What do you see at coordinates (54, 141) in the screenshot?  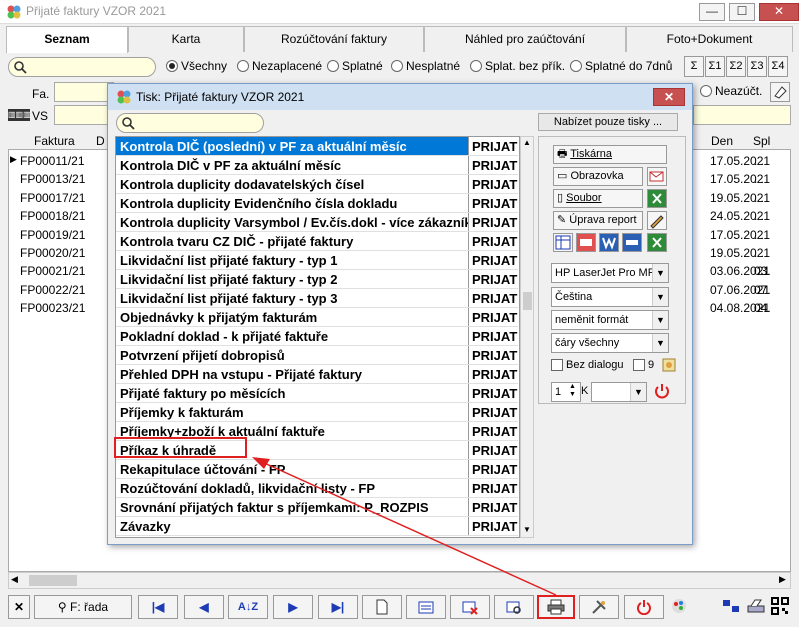 I see `col-faktura: Faktura` at bounding box center [54, 141].